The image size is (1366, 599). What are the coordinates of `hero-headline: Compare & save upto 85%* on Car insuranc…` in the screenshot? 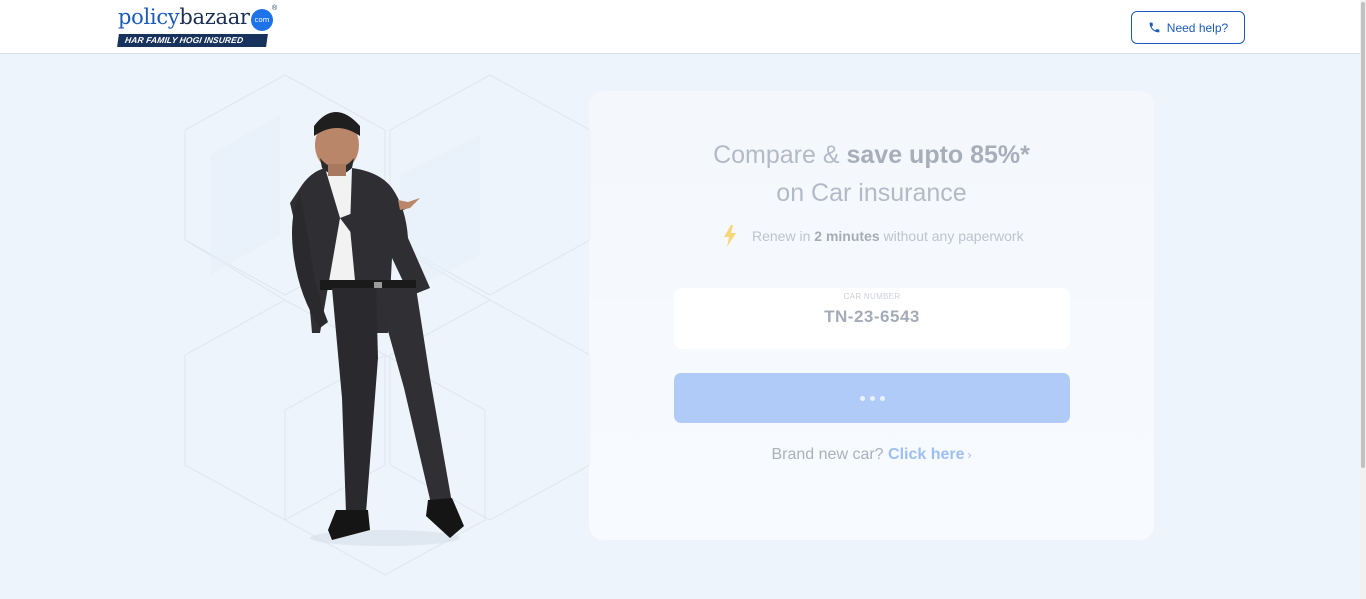 It's located at (871, 174).